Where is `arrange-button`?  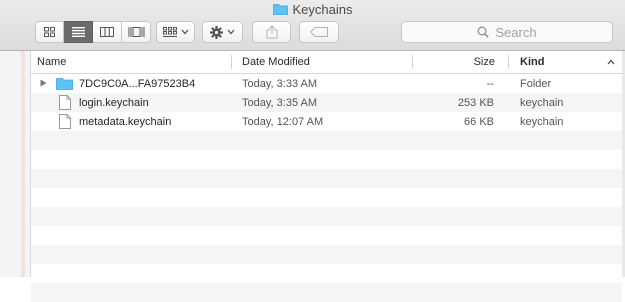
arrange-button is located at coordinates (175, 32).